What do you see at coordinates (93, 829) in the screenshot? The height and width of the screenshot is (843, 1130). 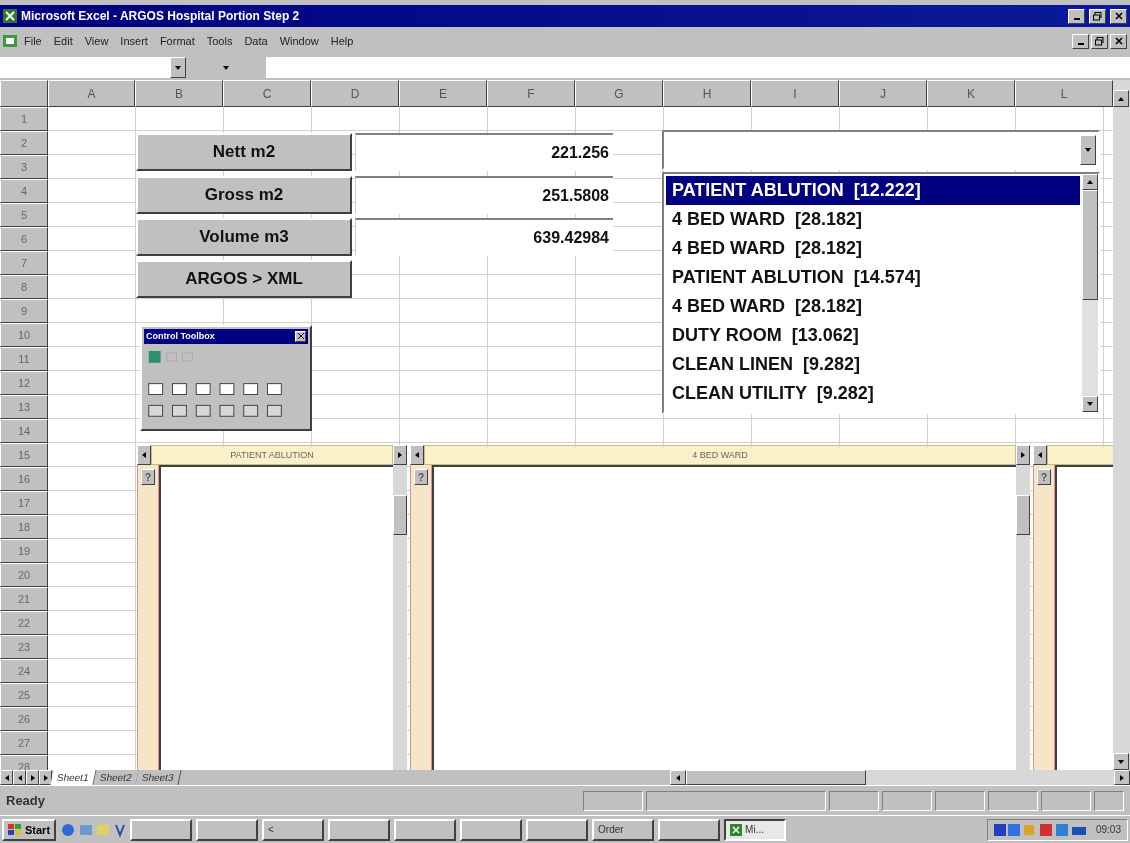 I see `quick-launch-icons` at bounding box center [93, 829].